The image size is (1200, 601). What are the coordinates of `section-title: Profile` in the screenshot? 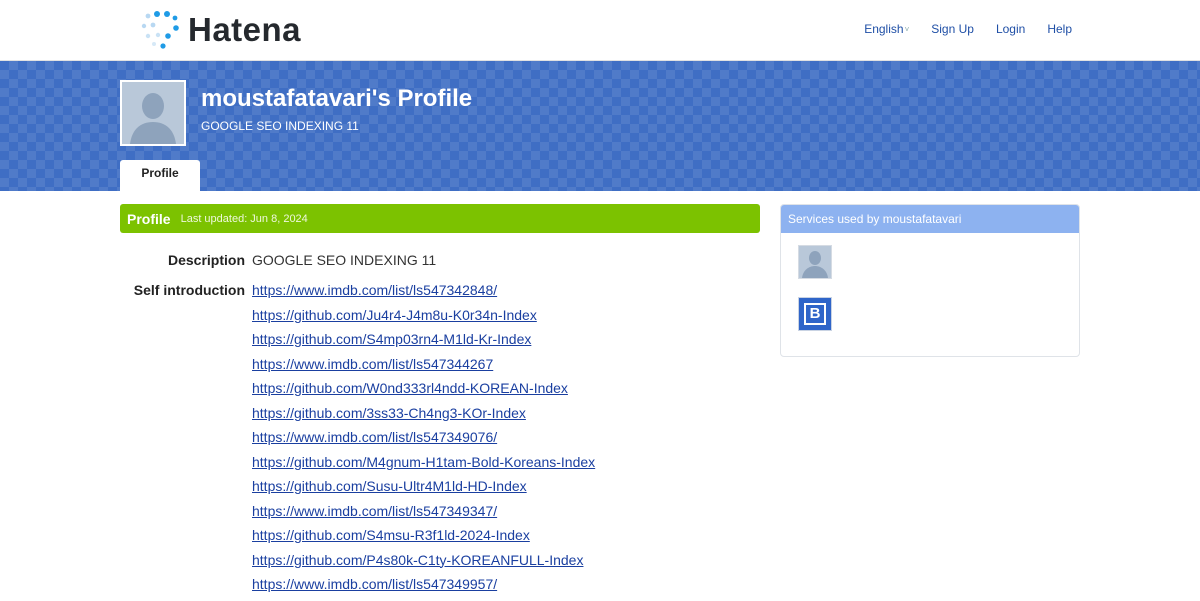 It's located at (149, 218).